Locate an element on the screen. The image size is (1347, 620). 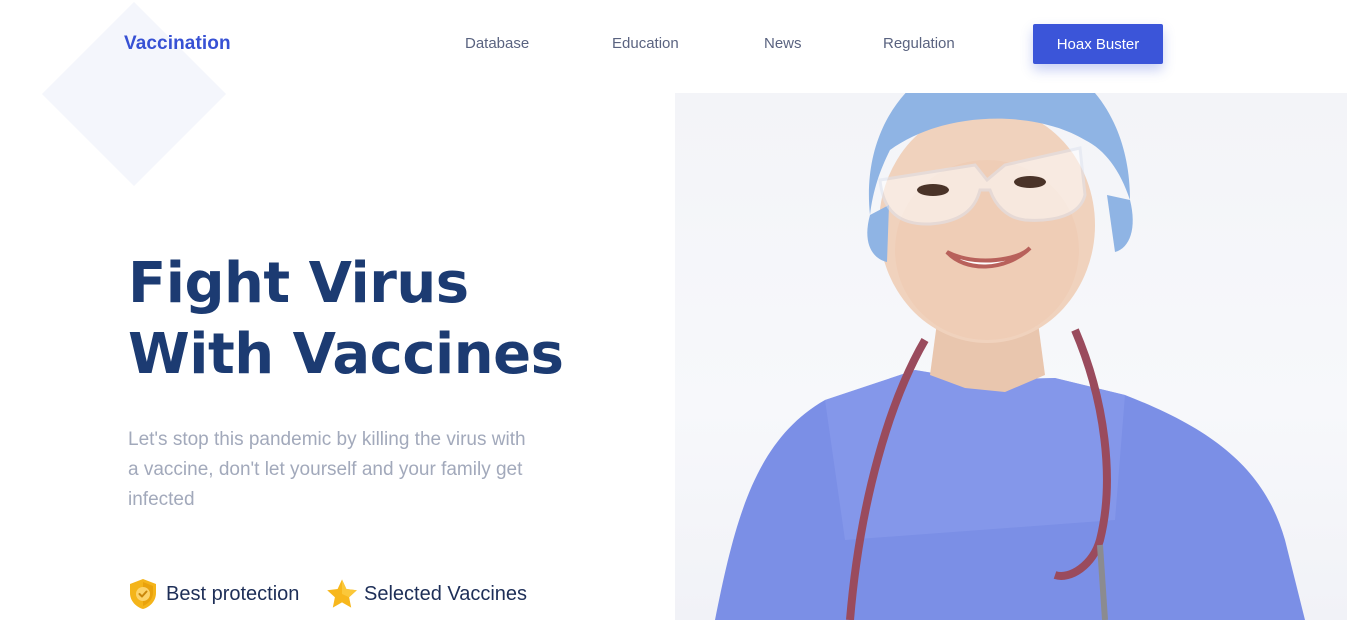
feature-best-protection: Best protection is located at coordinates (213, 594).